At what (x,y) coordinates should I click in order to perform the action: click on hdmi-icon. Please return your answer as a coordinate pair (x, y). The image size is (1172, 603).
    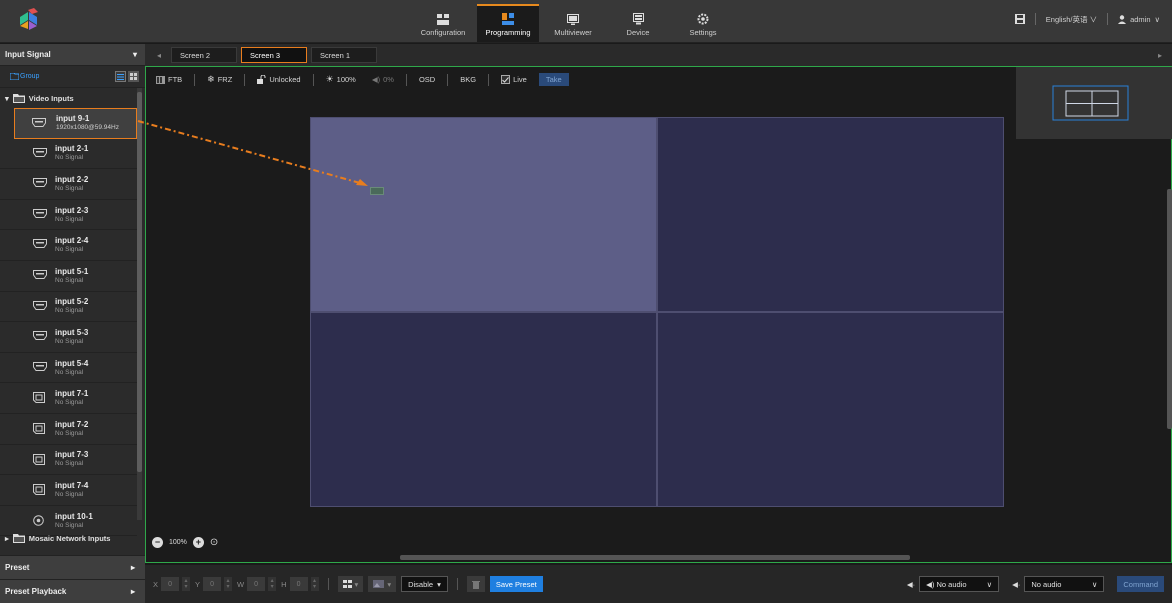
    Looking at the image, I should click on (40, 153).